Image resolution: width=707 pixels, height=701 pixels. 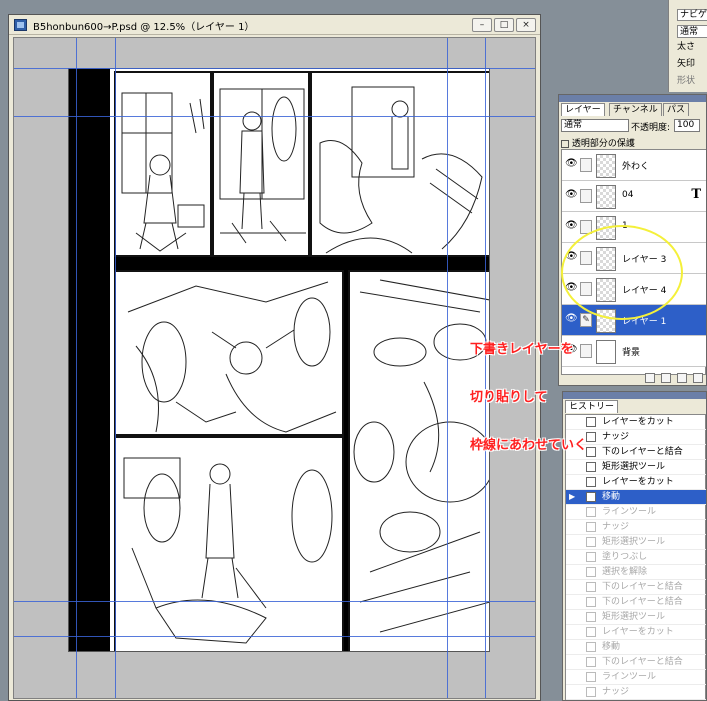 I want to click on trash-icon, so click(x=682, y=378).